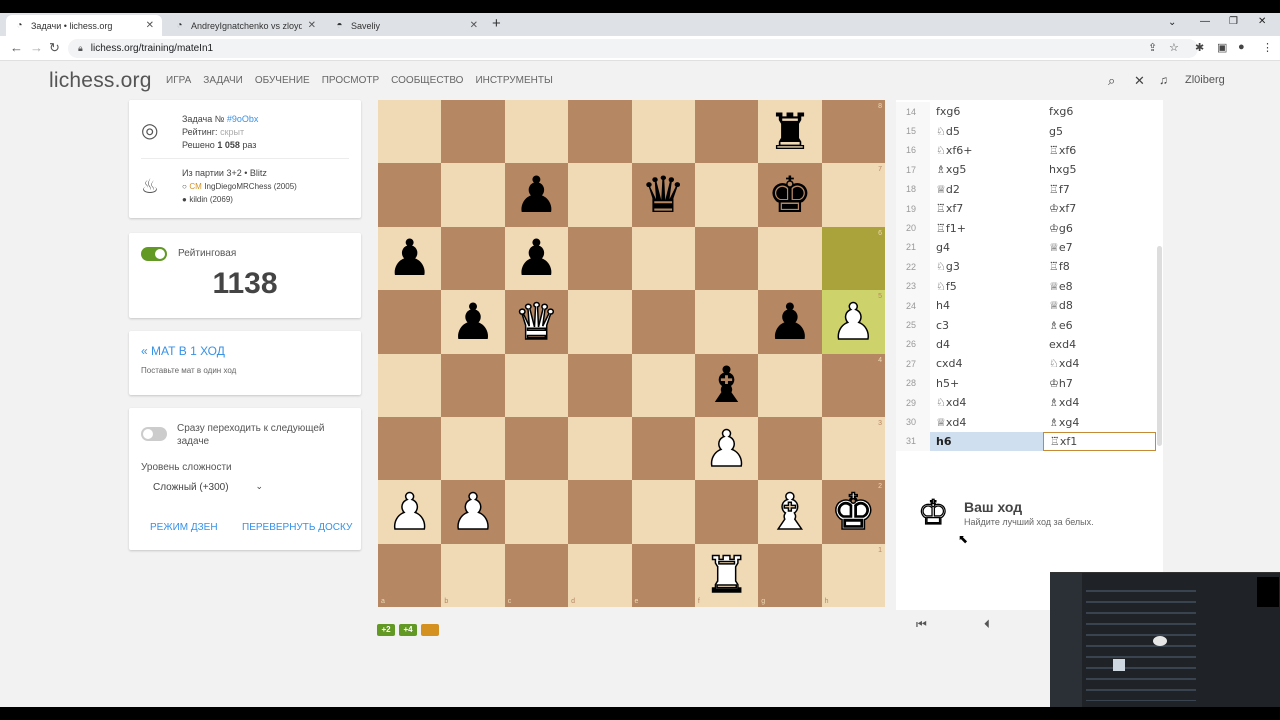 This screenshot has width=1280, height=720. Describe the element at coordinates (211, 199) in the screenshot. I see `black-player: kildin (2069)` at that location.